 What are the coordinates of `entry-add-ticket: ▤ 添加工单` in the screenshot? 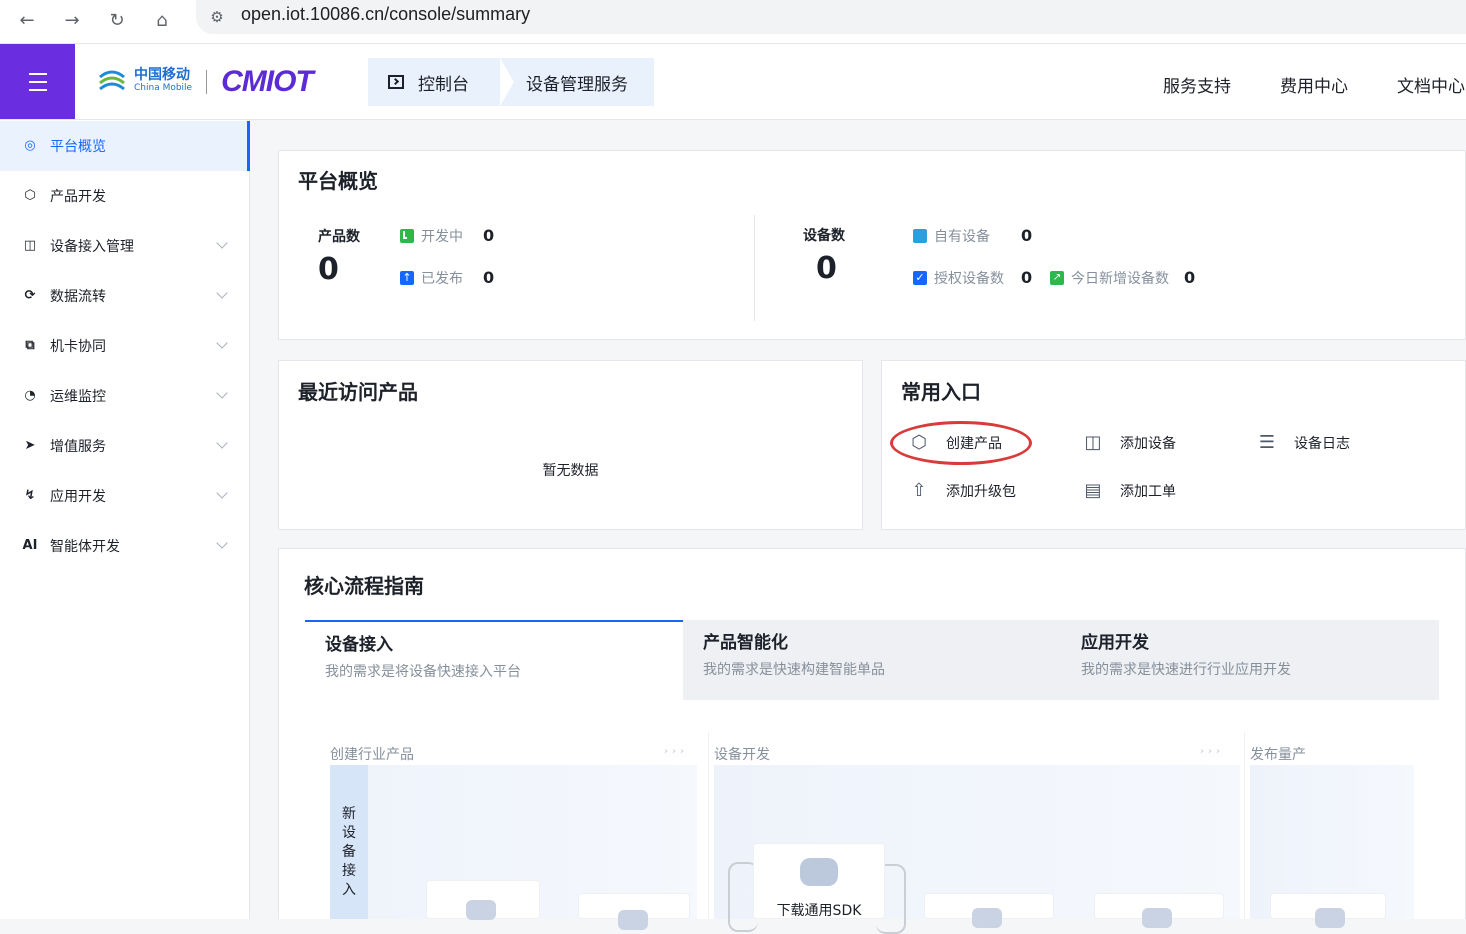 It's located at (1129, 491).